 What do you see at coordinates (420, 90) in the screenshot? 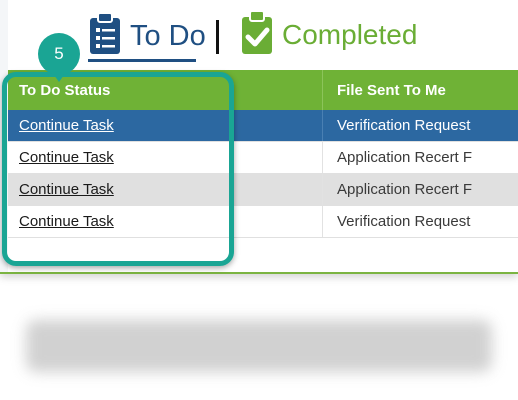
I see `column-header-file: File Sent To Me` at bounding box center [420, 90].